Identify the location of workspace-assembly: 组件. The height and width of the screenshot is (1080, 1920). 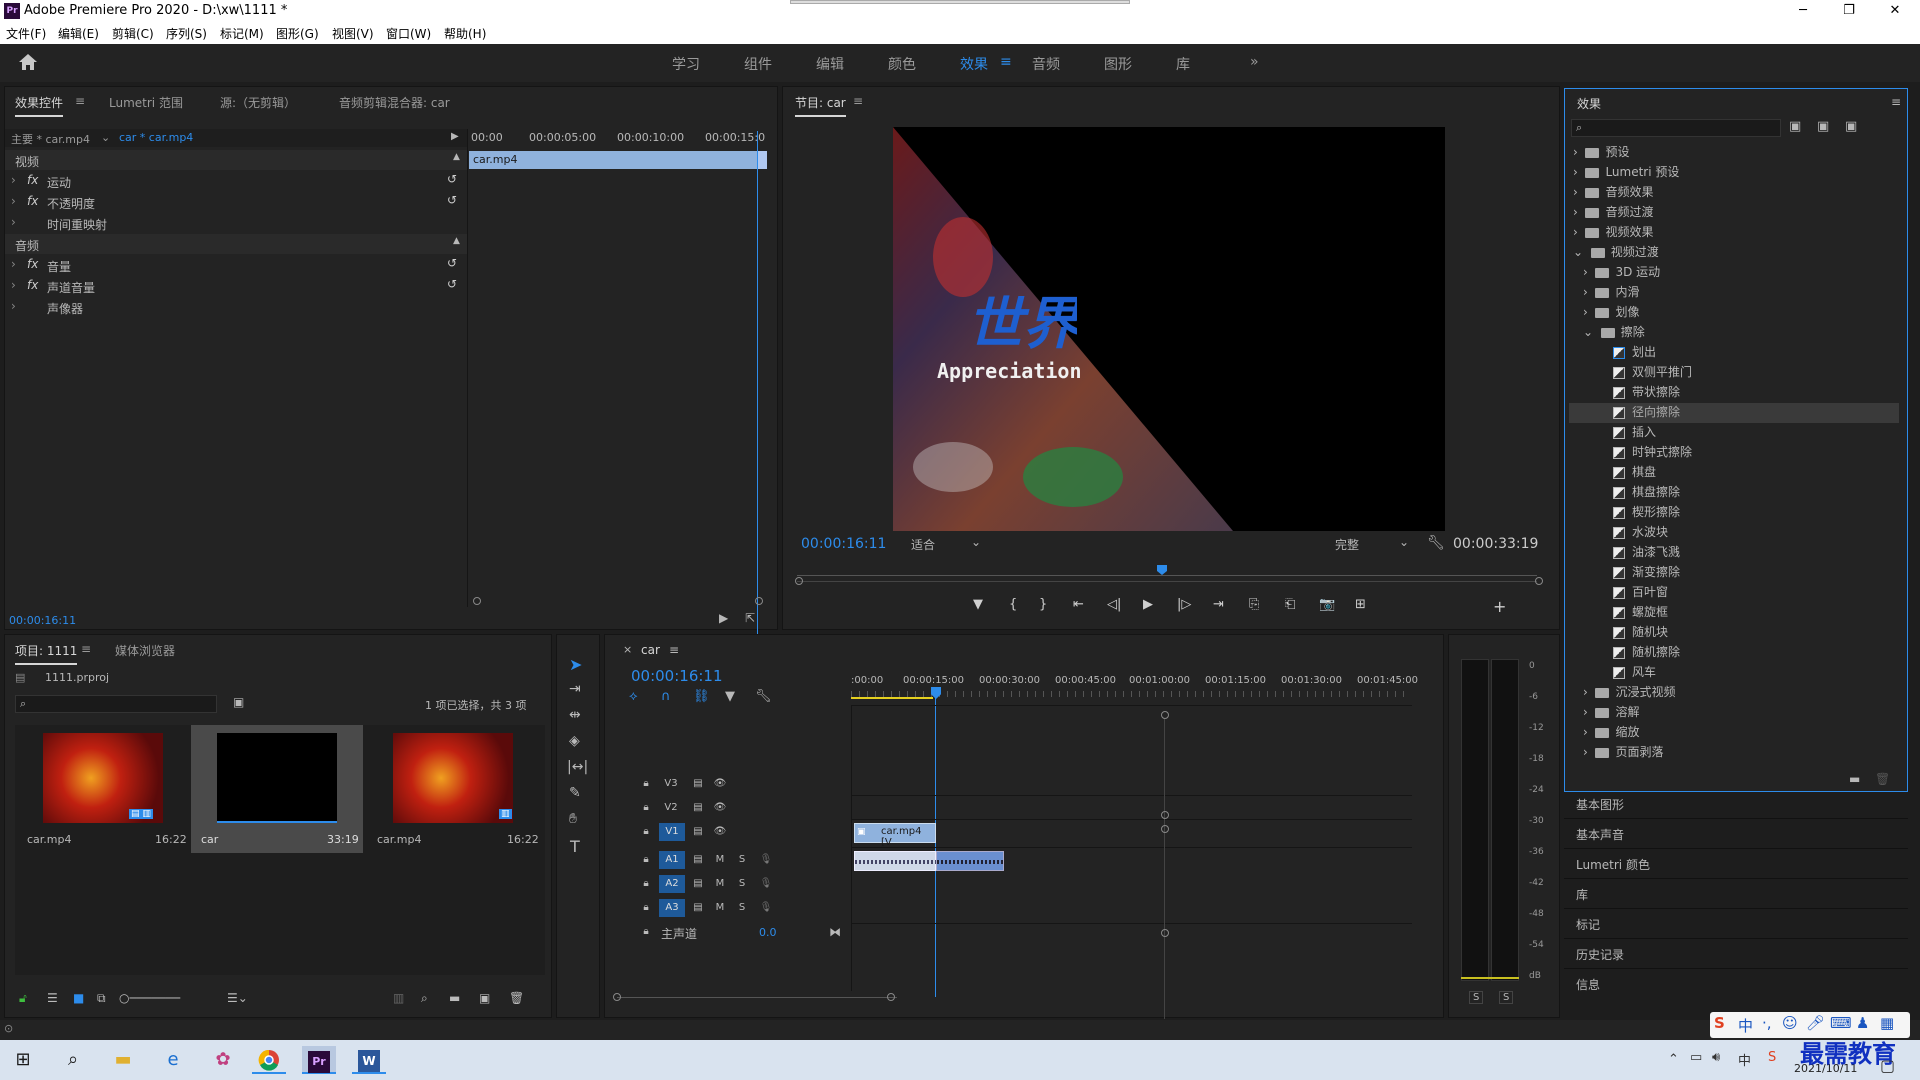
(758, 64).